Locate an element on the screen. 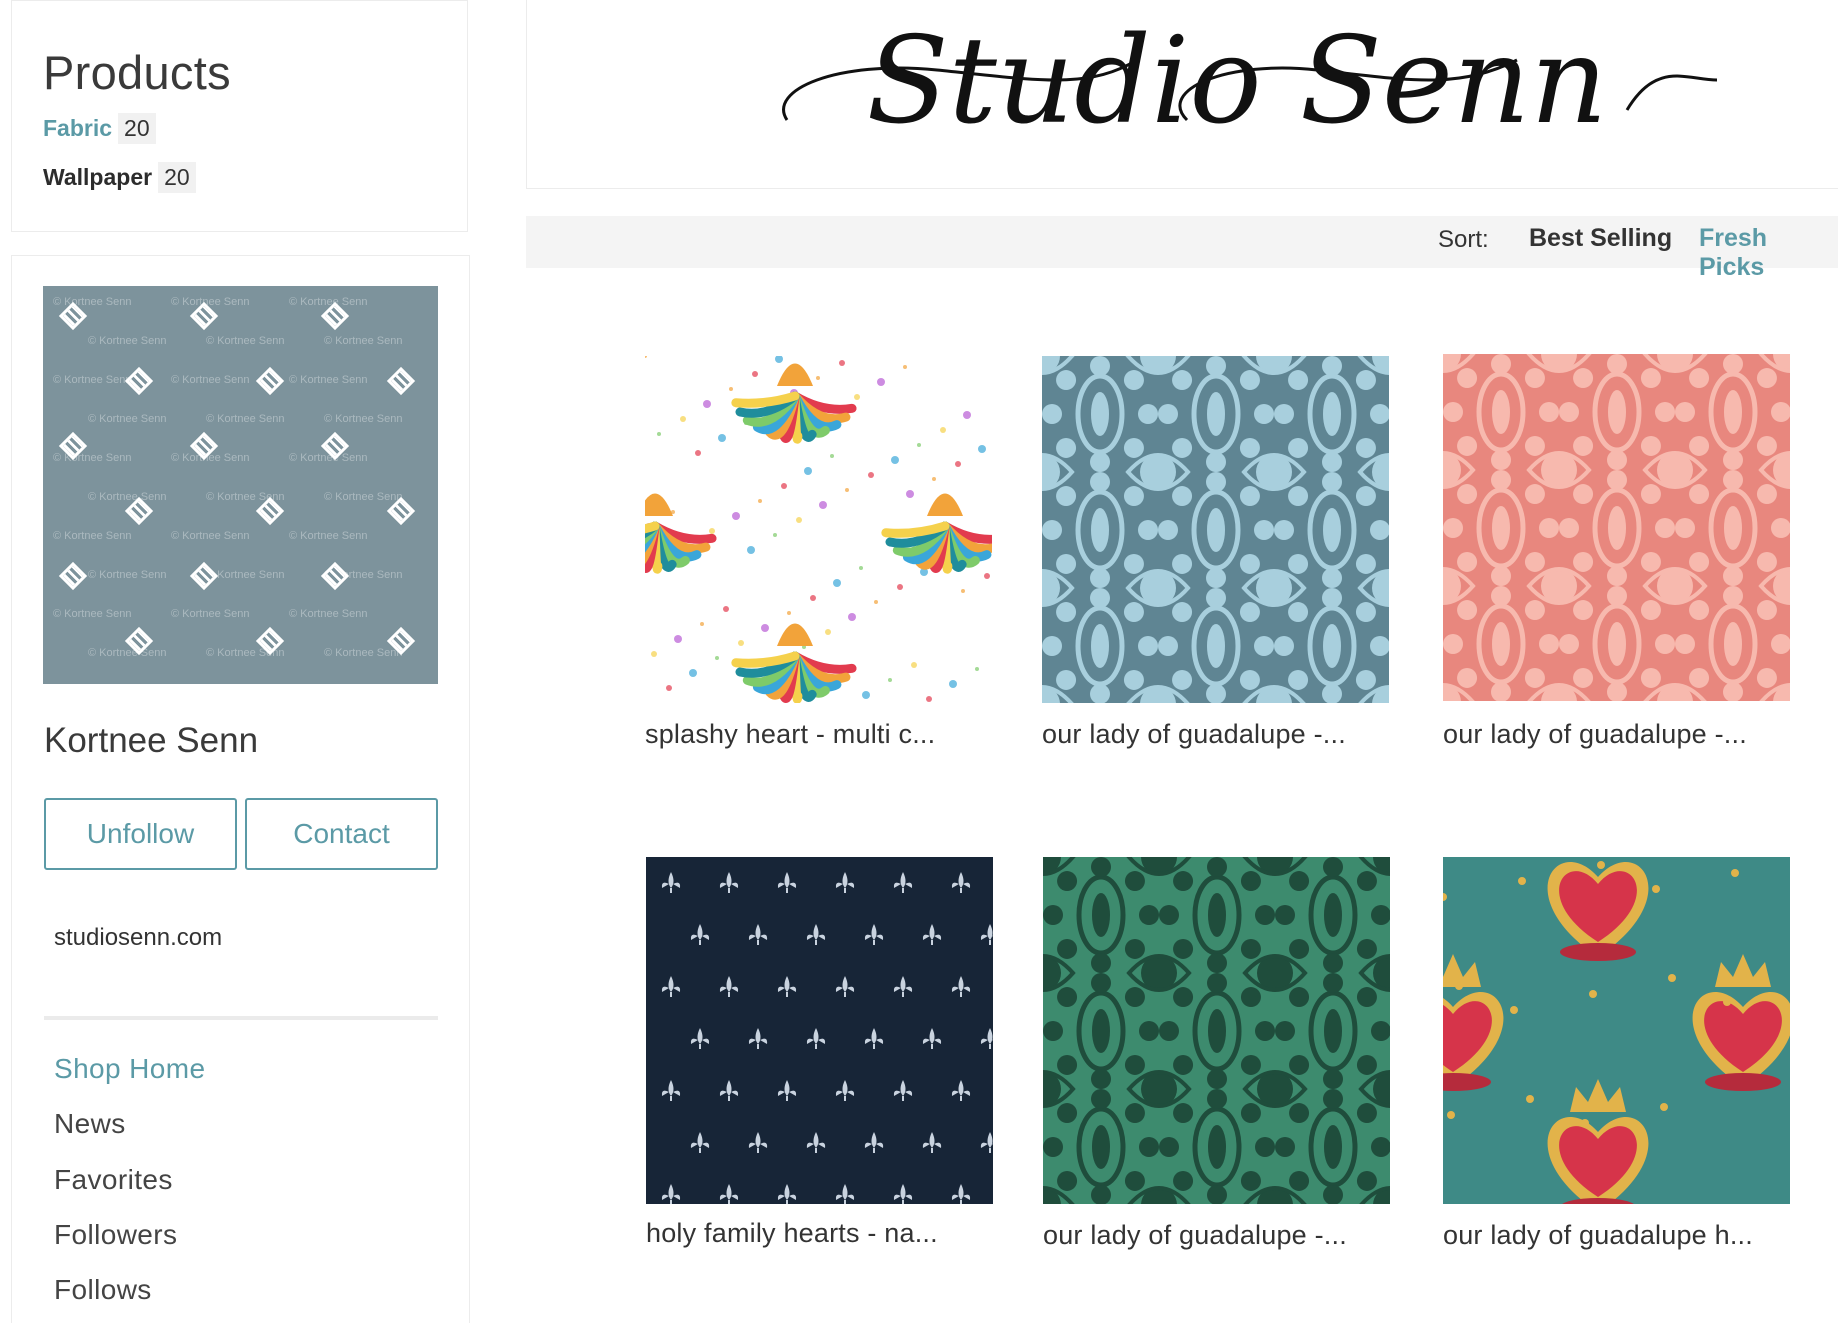  category-fabric: Fabric 20 is located at coordinates (99, 128).